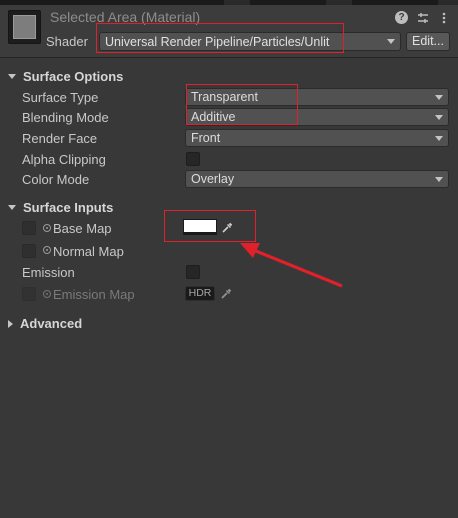 The height and width of the screenshot is (518, 458). What do you see at coordinates (94, 294) in the screenshot?
I see `emission-map-label: Emission Map` at bounding box center [94, 294].